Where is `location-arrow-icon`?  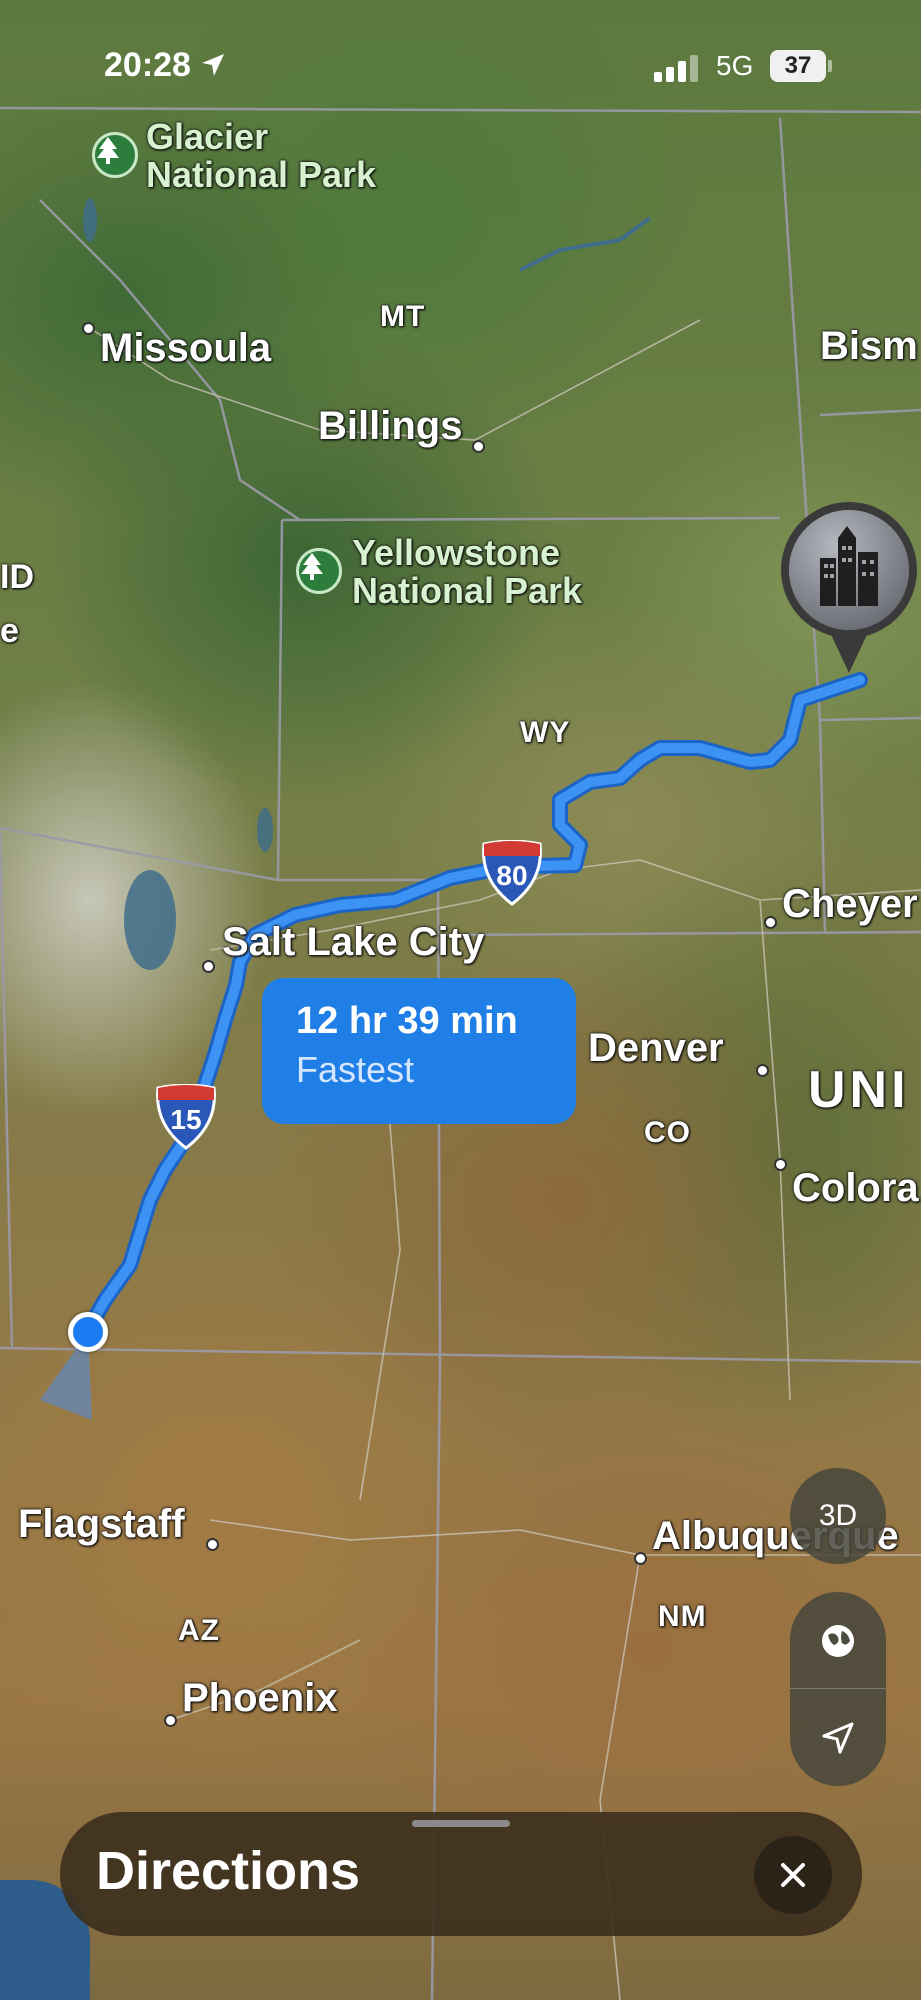
location-arrow-icon is located at coordinates (838, 1737).